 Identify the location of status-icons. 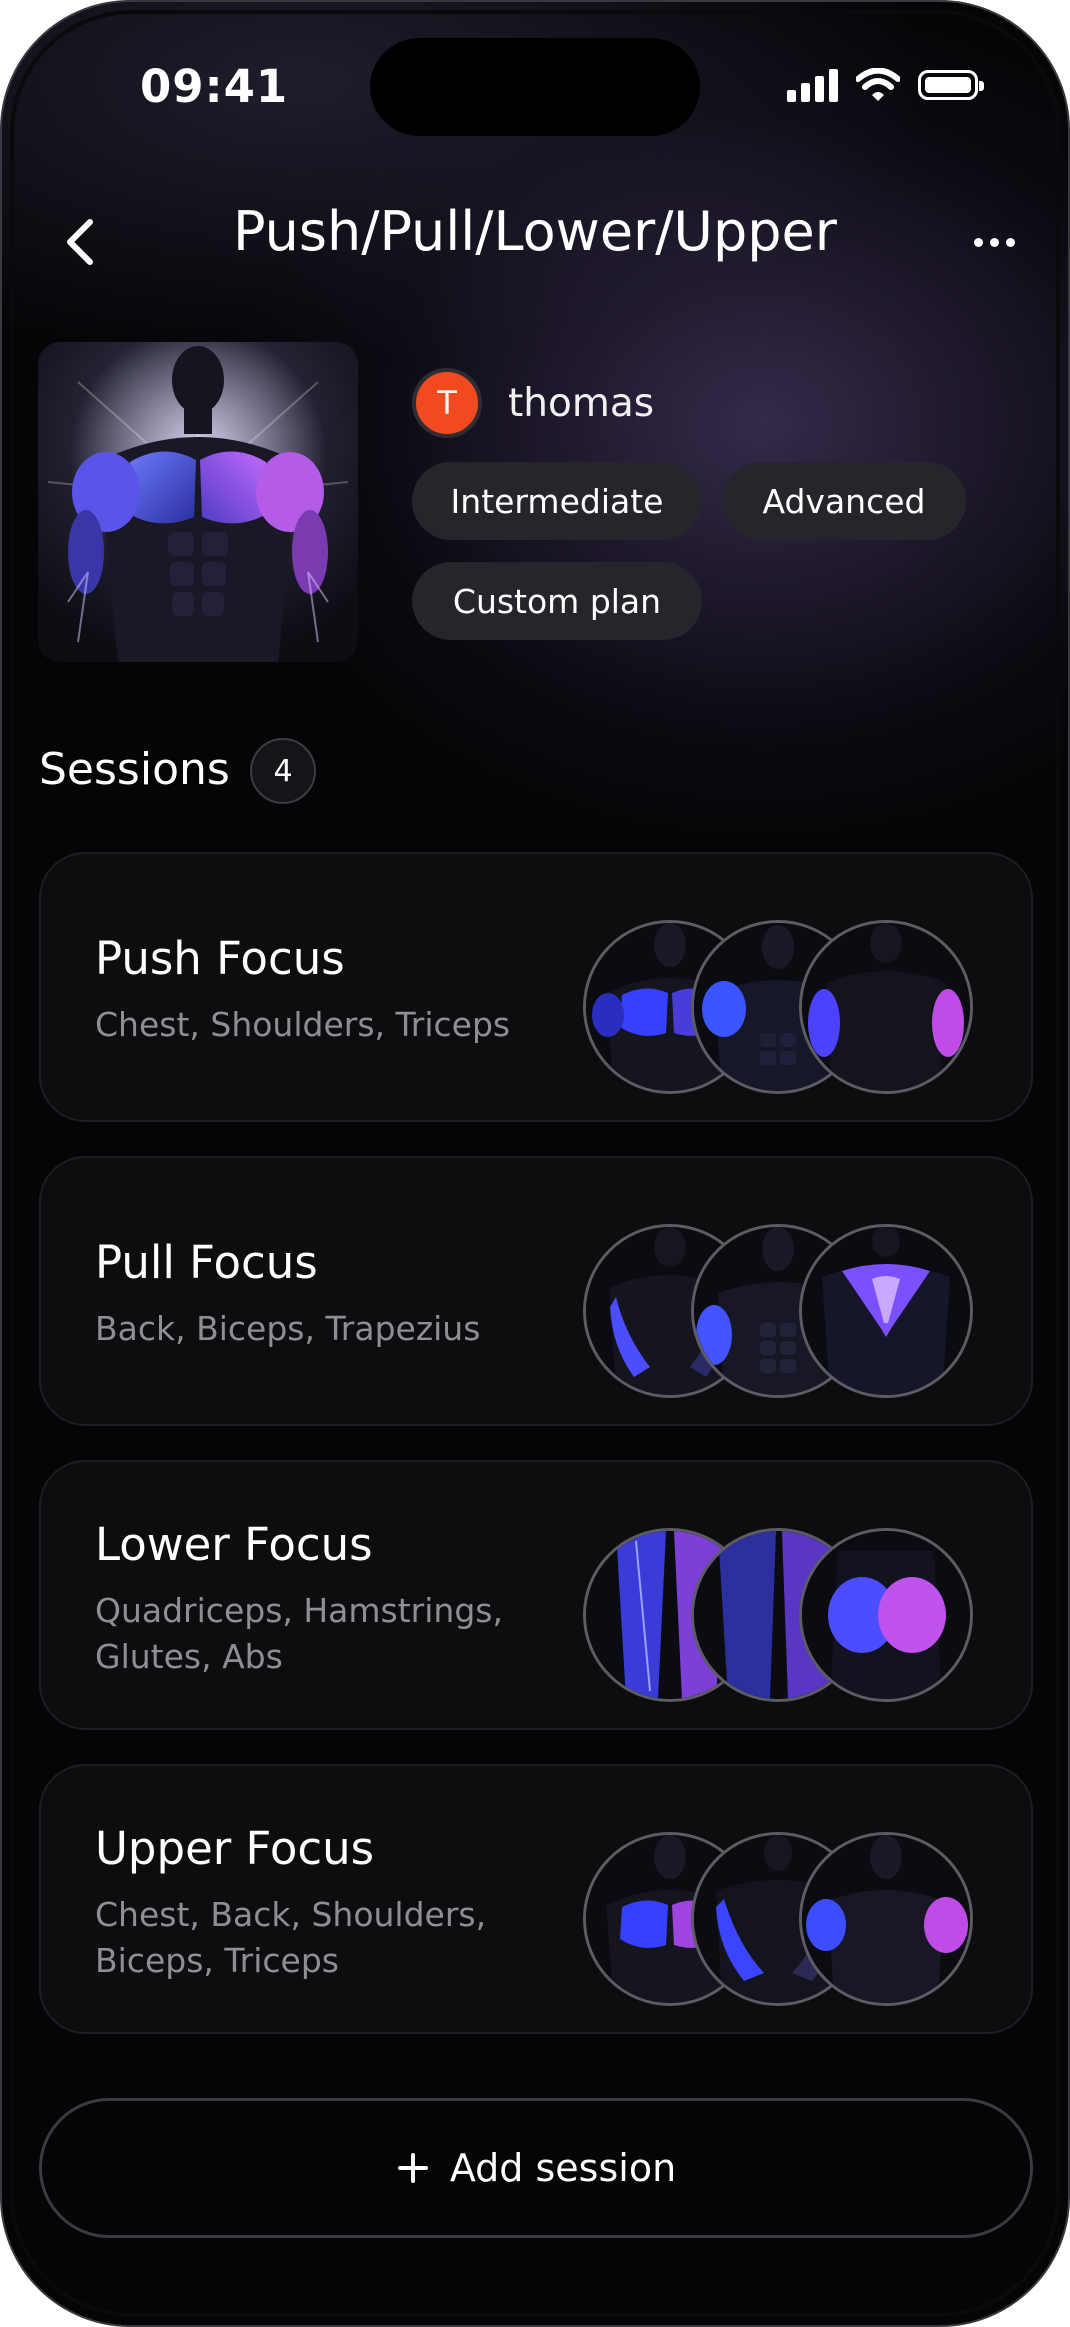
(885, 85).